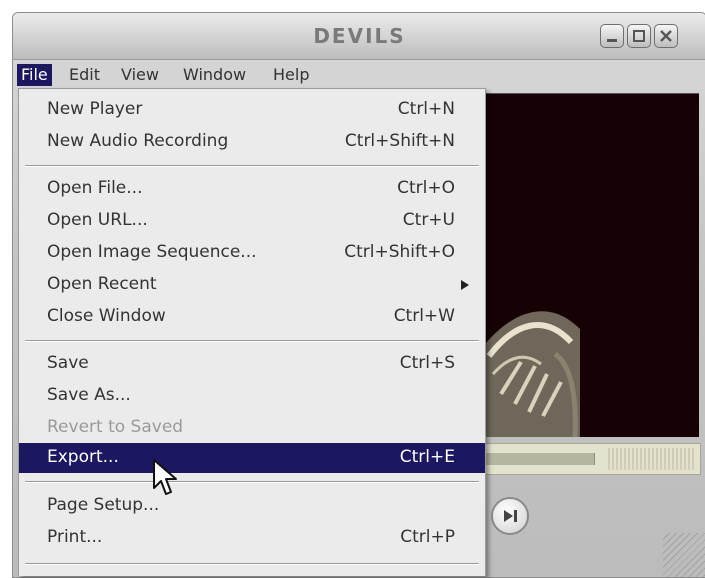  I want to click on menu-window: Window, so click(214, 75).